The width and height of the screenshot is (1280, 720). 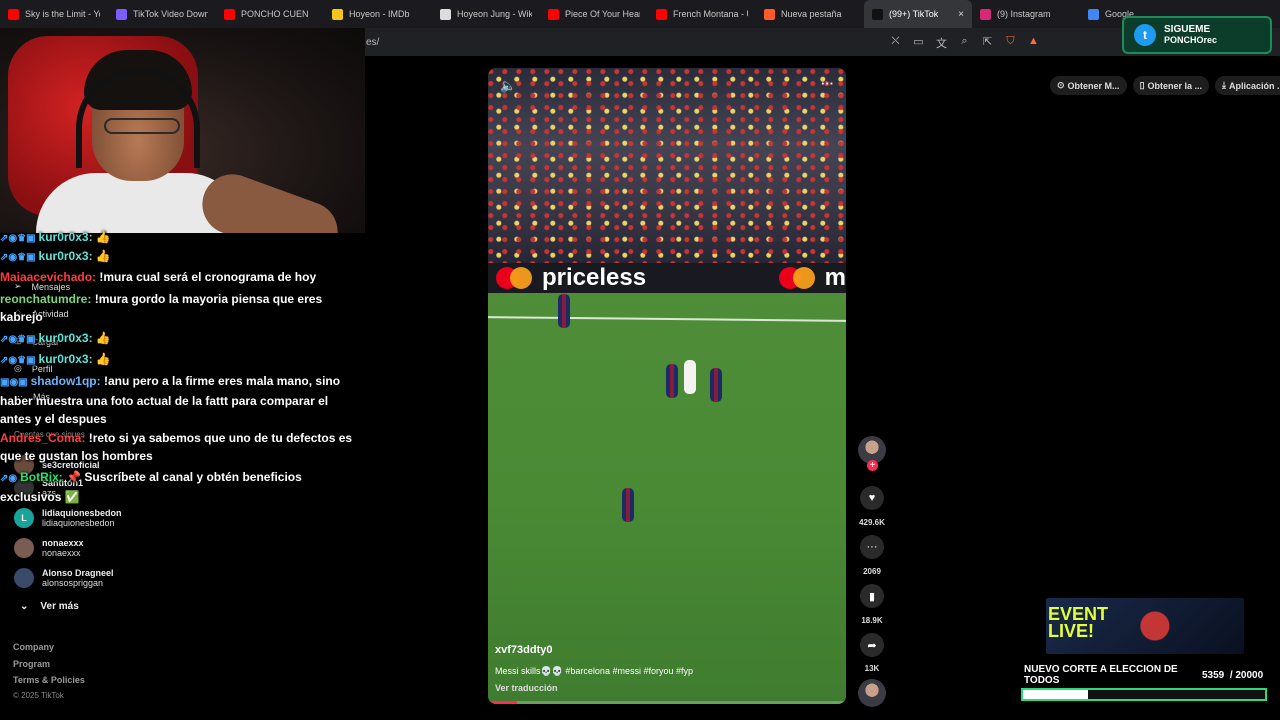 I want to click on browser-tab: TikTok Video Downl, so click(x=162, y=14).